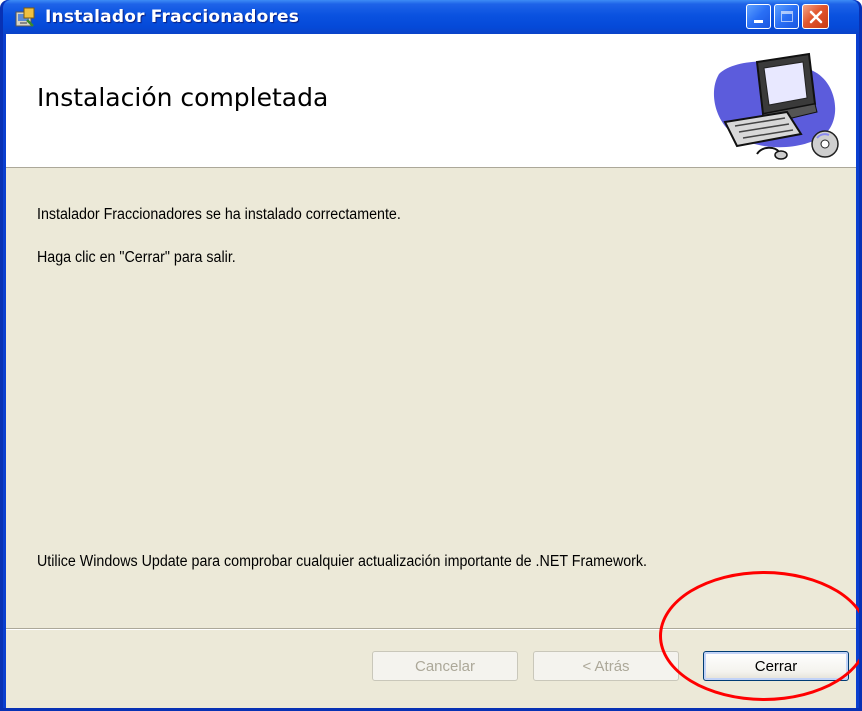  What do you see at coordinates (431, 17) in the screenshot?
I see `title-bar: Instalador Fraccionadores` at bounding box center [431, 17].